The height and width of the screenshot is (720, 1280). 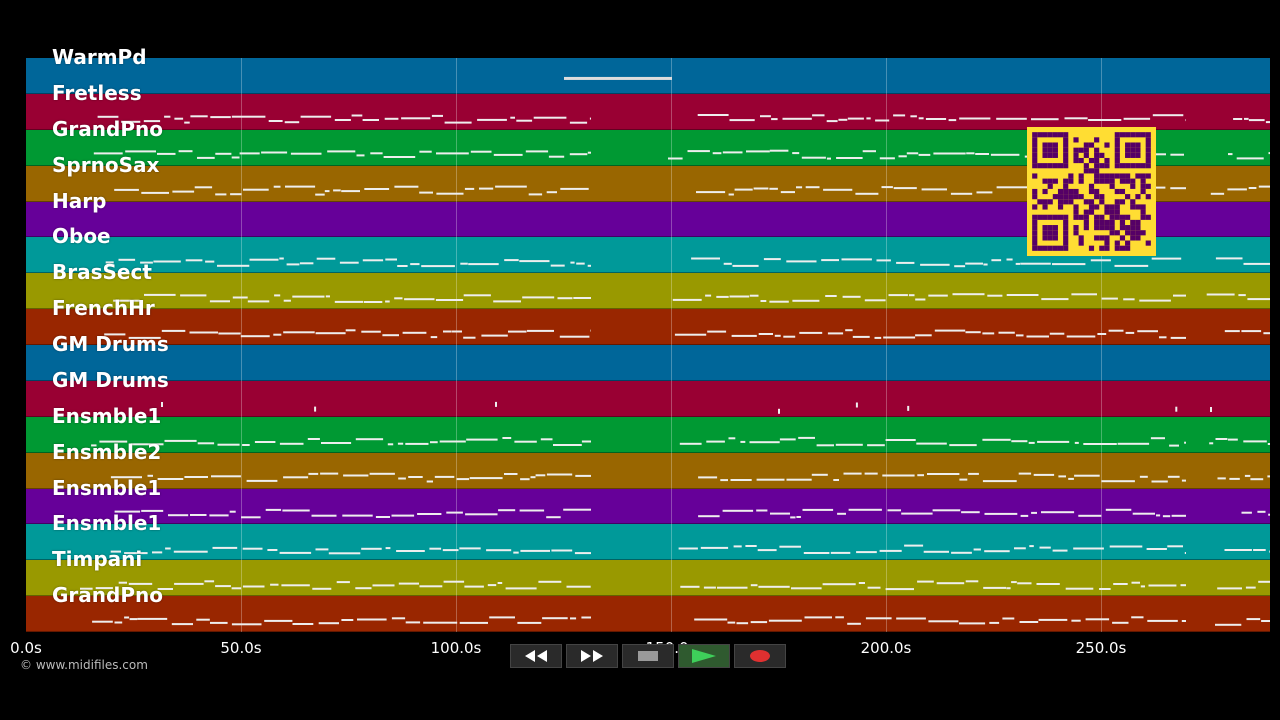 What do you see at coordinates (704, 656) in the screenshot?
I see `play-button` at bounding box center [704, 656].